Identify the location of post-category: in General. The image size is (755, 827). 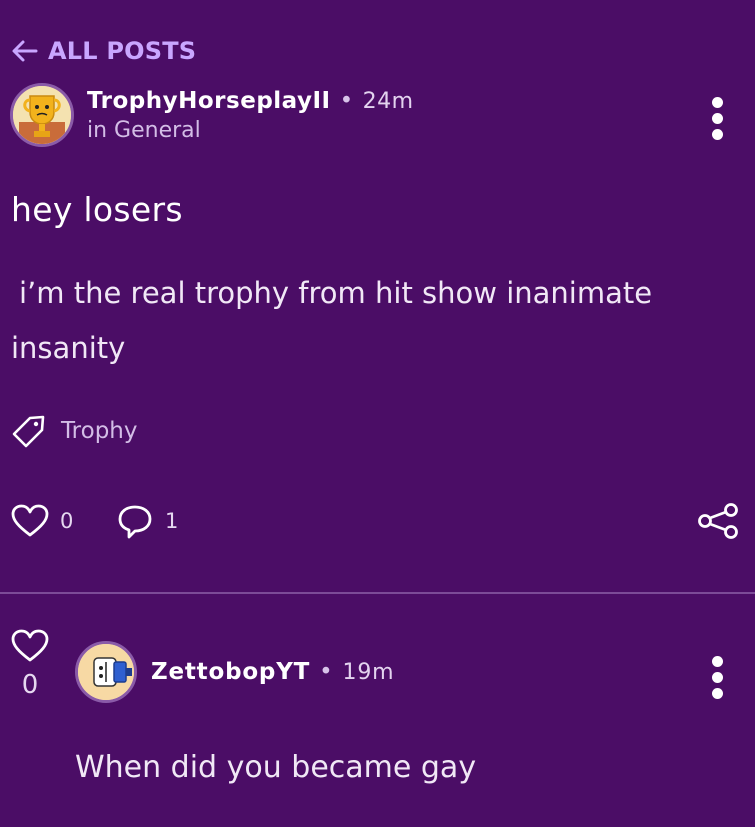
(144, 130).